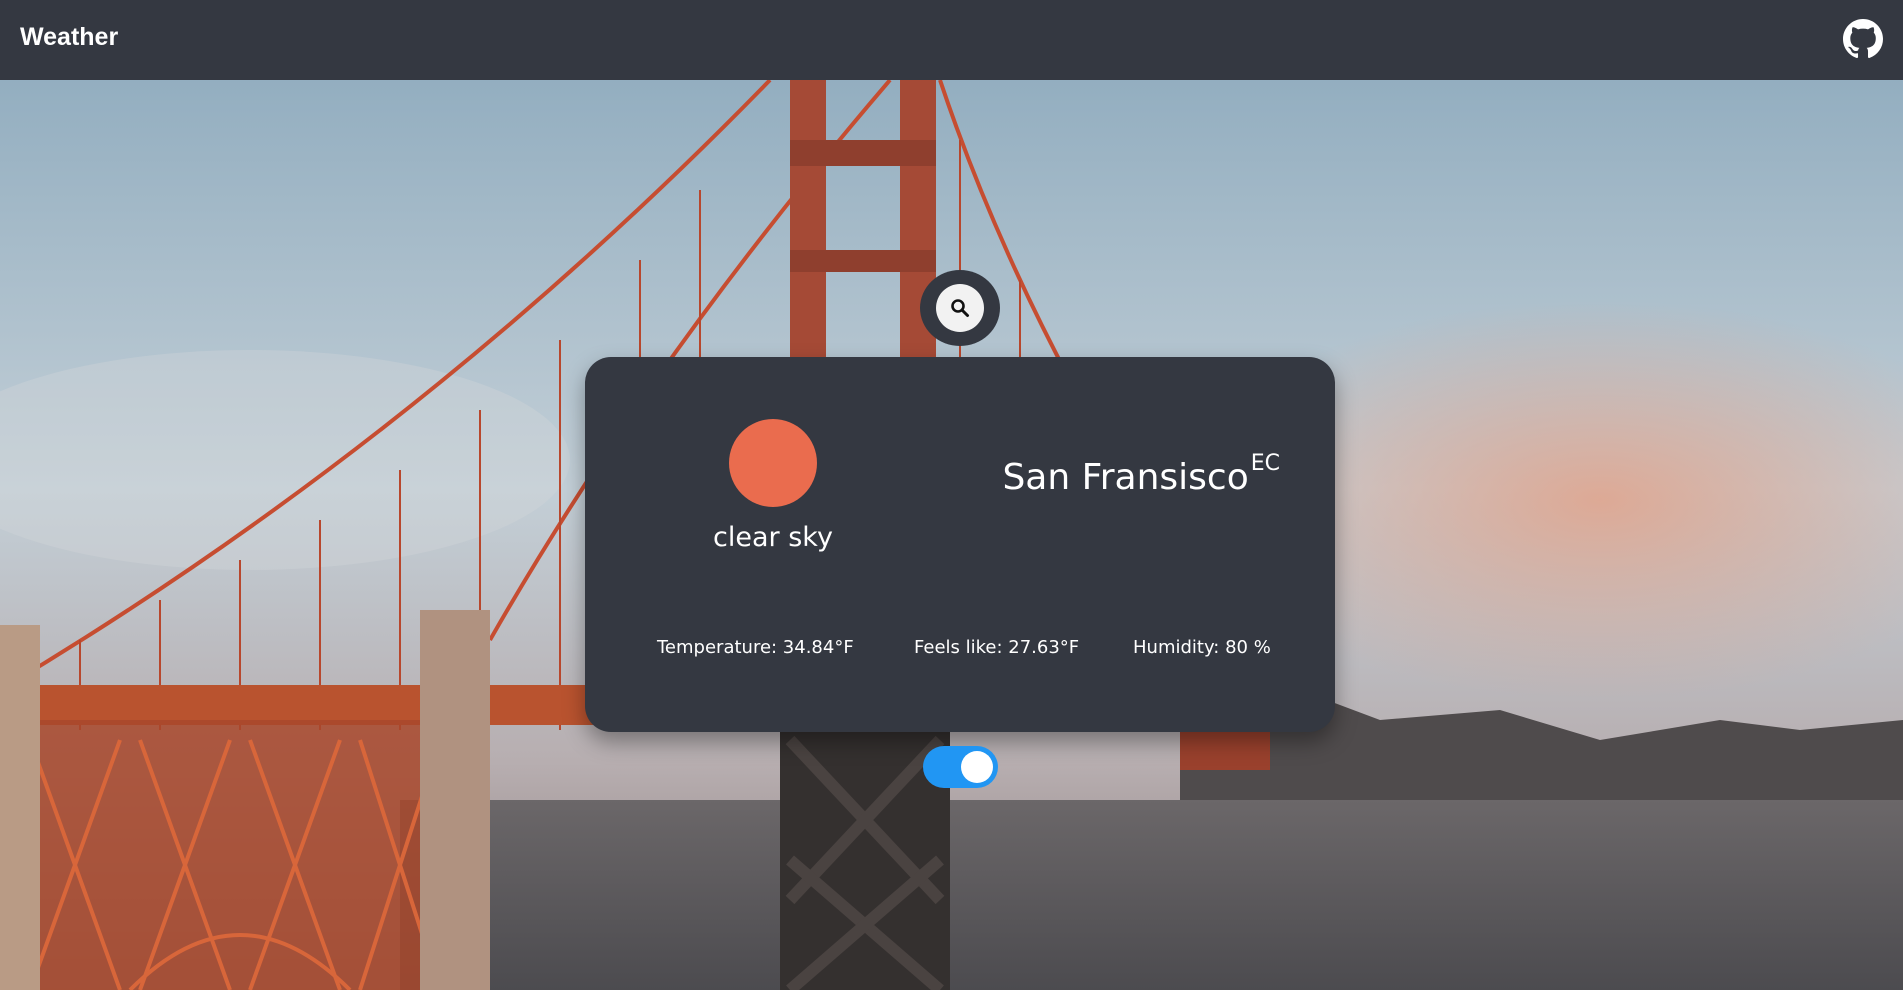 The image size is (1903, 990). I want to click on humidity-value: Humidity: 80 %, so click(1202, 647).